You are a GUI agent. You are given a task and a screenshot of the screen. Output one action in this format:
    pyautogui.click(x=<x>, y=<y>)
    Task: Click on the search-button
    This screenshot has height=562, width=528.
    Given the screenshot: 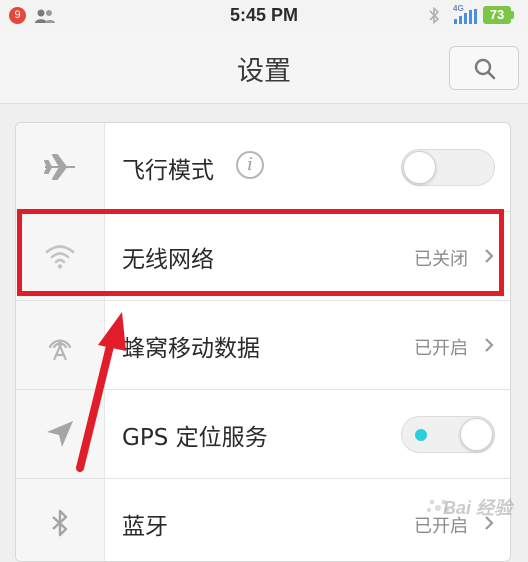 What is the action you would take?
    pyautogui.click(x=484, y=68)
    